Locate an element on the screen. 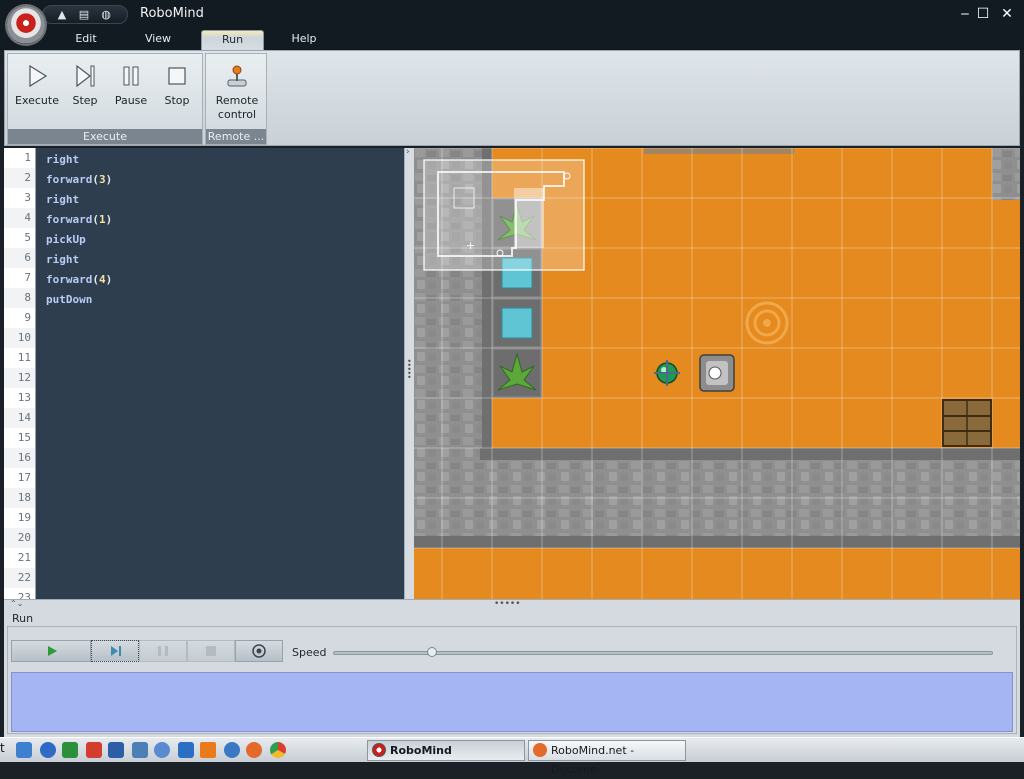  line-number: 2 is located at coordinates (19, 178).